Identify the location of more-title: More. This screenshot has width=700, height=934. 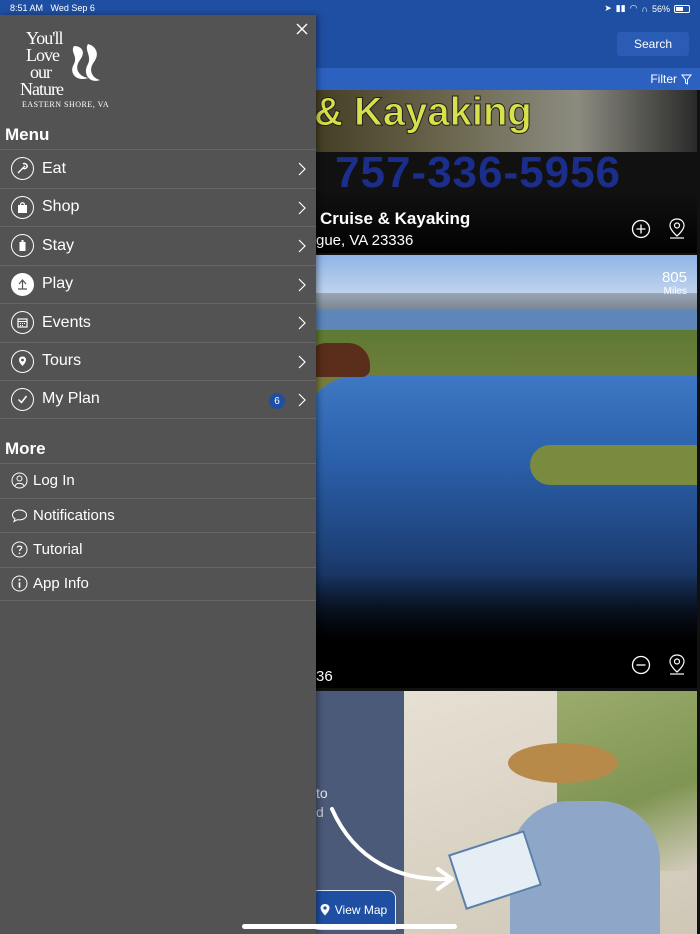
(25, 448).